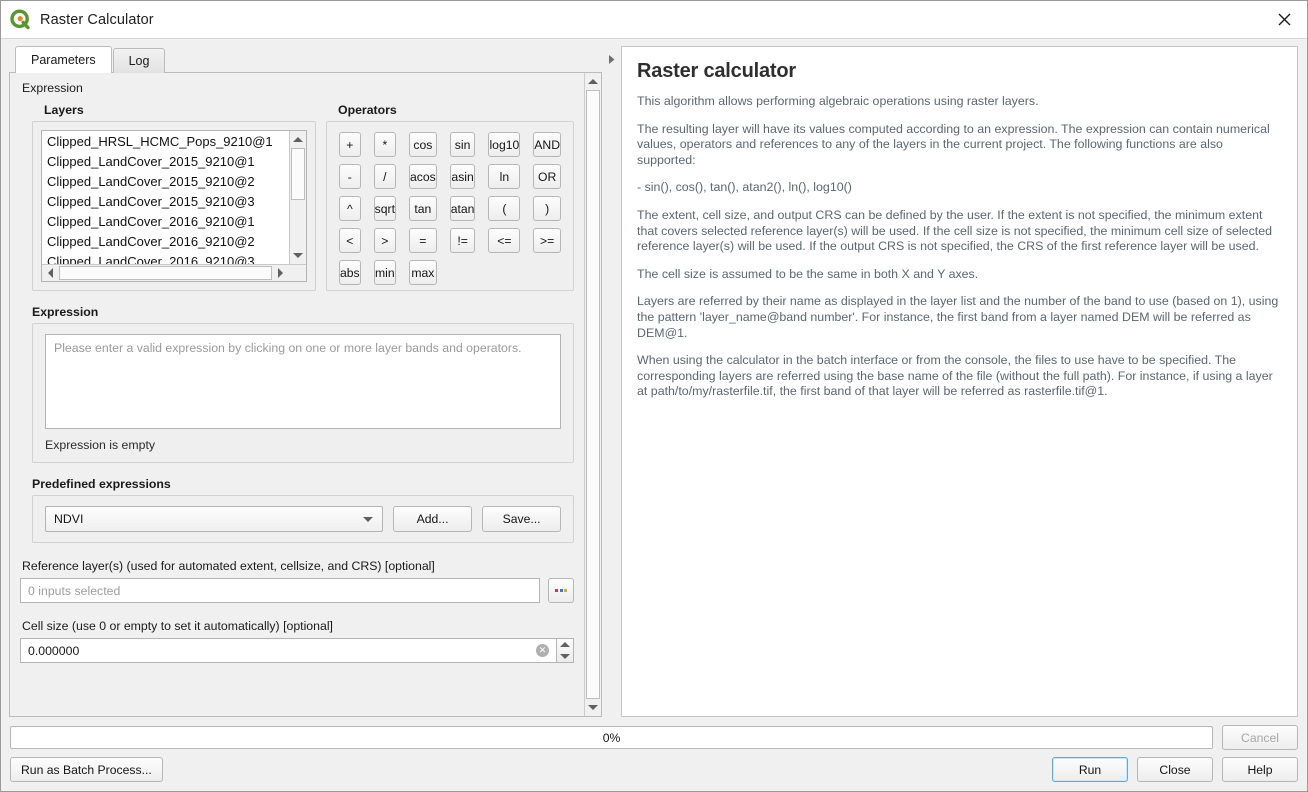 The width and height of the screenshot is (1308, 792). What do you see at coordinates (504, 208) in the screenshot?
I see `operator-button: (` at bounding box center [504, 208].